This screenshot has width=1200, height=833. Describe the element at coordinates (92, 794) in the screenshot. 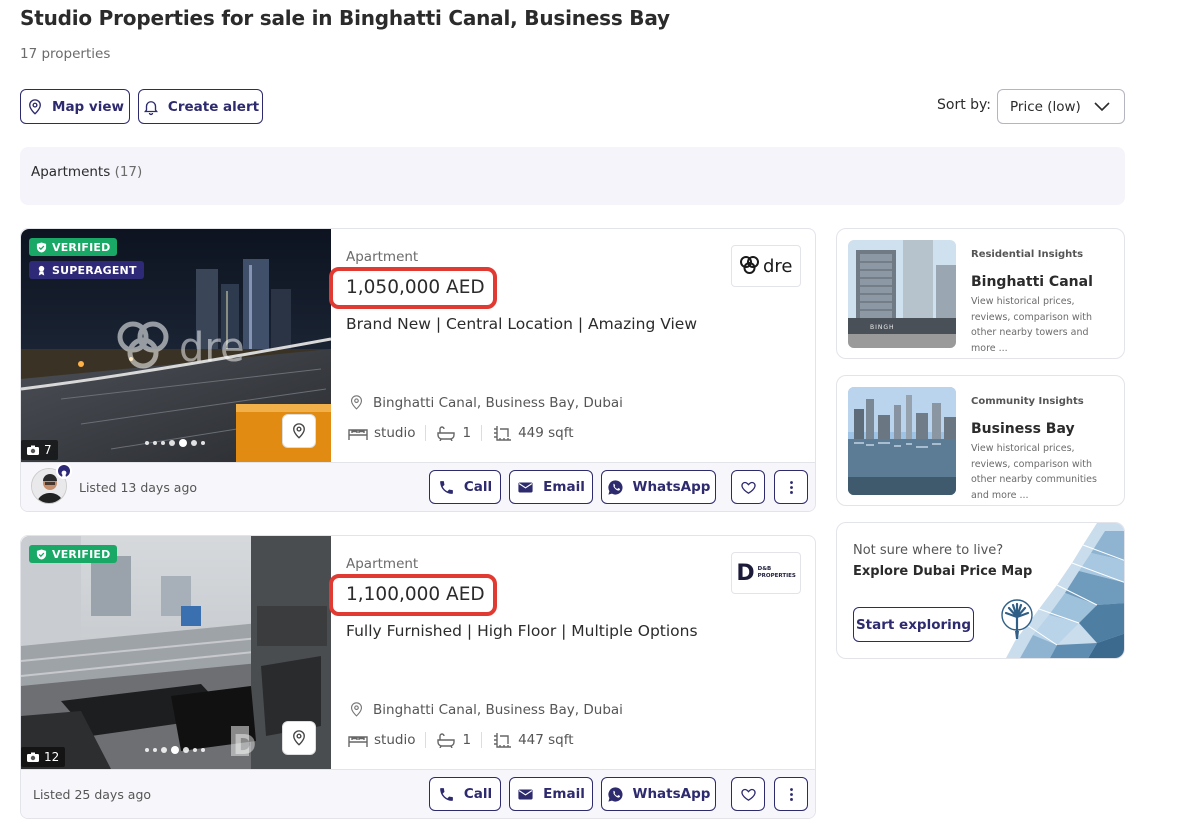

I see `listed-date: Listed 25 days ago` at that location.